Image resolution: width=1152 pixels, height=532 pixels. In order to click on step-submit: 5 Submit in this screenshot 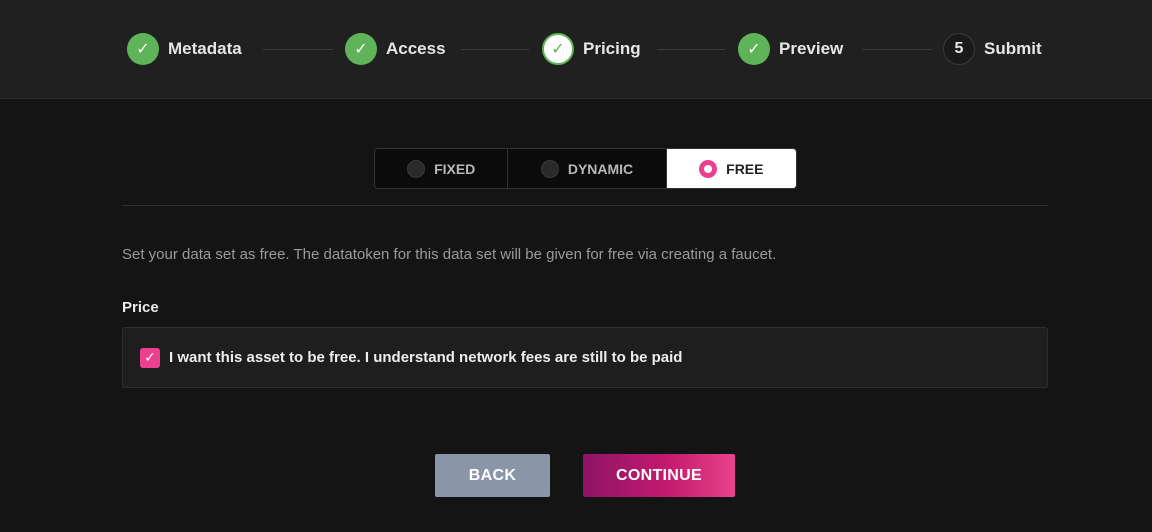, I will do `click(992, 49)`.